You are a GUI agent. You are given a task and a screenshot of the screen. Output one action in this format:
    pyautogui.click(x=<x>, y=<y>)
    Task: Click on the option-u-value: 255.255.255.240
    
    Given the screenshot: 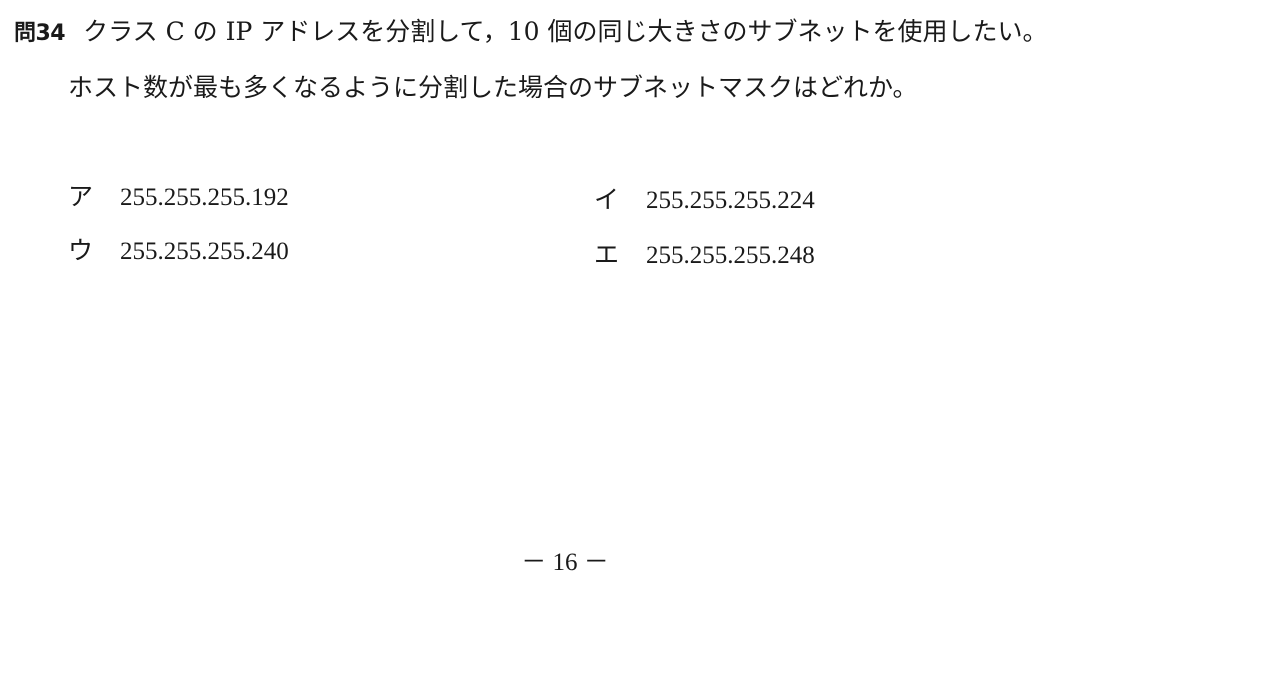 What is the action you would take?
    pyautogui.click(x=204, y=251)
    